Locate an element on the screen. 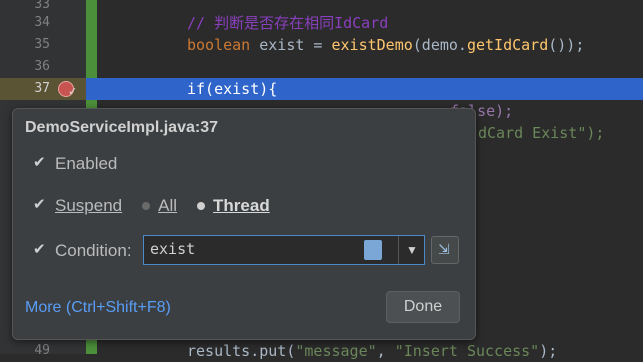 This screenshot has height=362, width=643. thread-label: Thread is located at coordinates (241, 205).